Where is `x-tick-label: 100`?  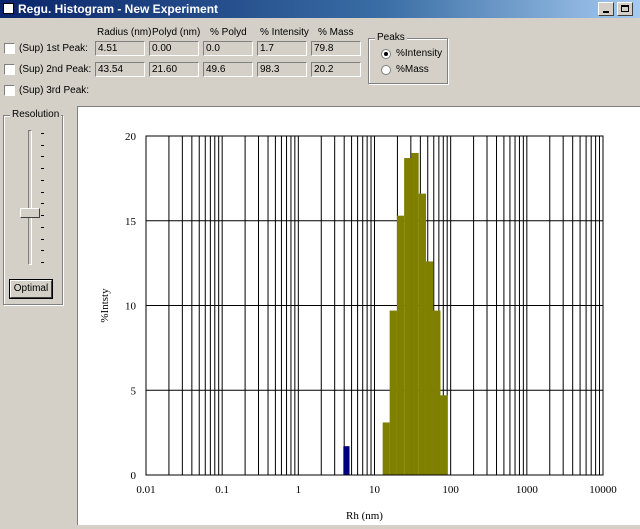
x-tick-label: 100 is located at coordinates (450, 490).